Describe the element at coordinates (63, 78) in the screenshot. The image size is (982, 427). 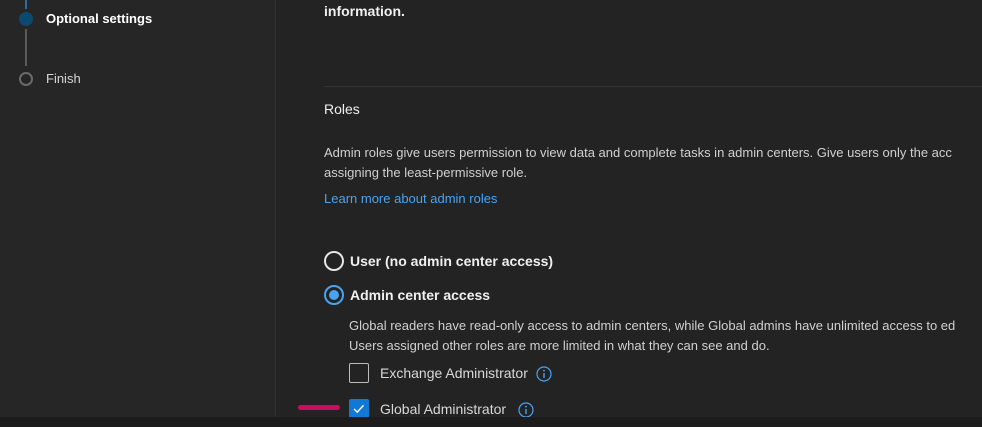
I see `step-finish: Finish` at that location.